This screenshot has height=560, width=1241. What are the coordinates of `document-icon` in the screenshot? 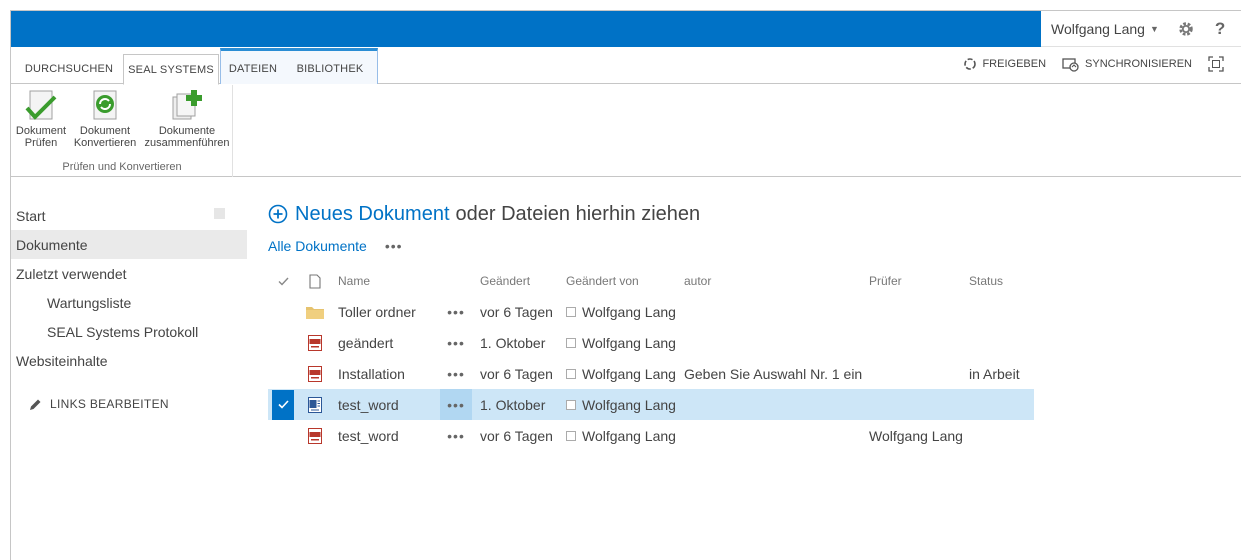 It's located at (315, 281).